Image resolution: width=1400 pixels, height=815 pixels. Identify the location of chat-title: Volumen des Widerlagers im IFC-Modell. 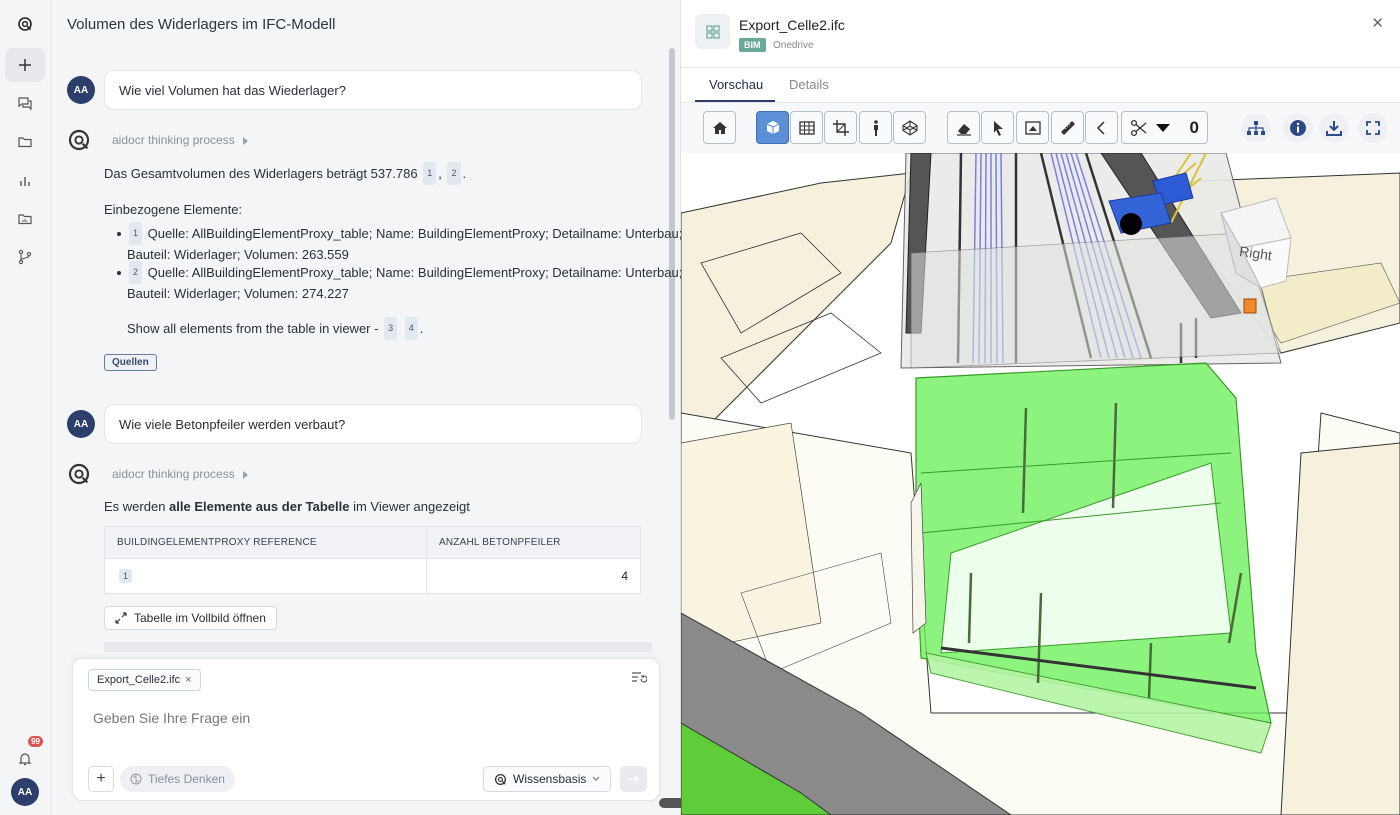
(201, 24).